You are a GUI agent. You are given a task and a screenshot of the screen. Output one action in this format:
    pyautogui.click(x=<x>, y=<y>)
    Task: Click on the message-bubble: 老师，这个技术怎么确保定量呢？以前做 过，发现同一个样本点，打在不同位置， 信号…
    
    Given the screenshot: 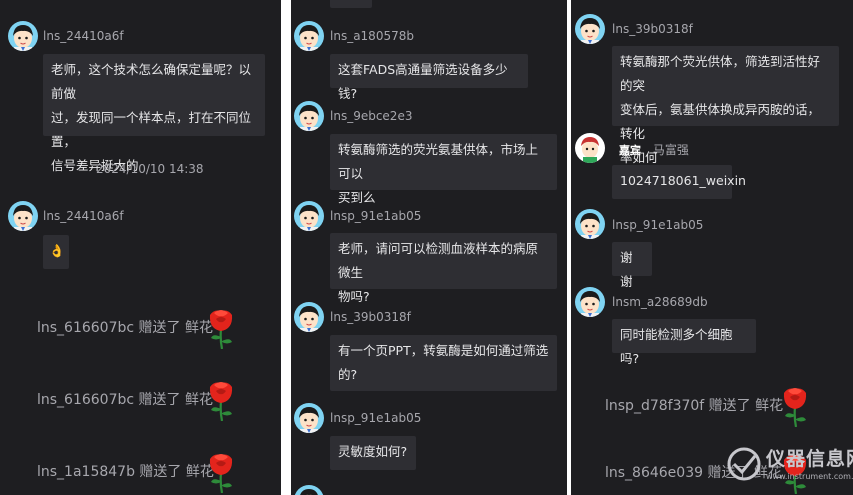 What is the action you would take?
    pyautogui.click(x=154, y=113)
    